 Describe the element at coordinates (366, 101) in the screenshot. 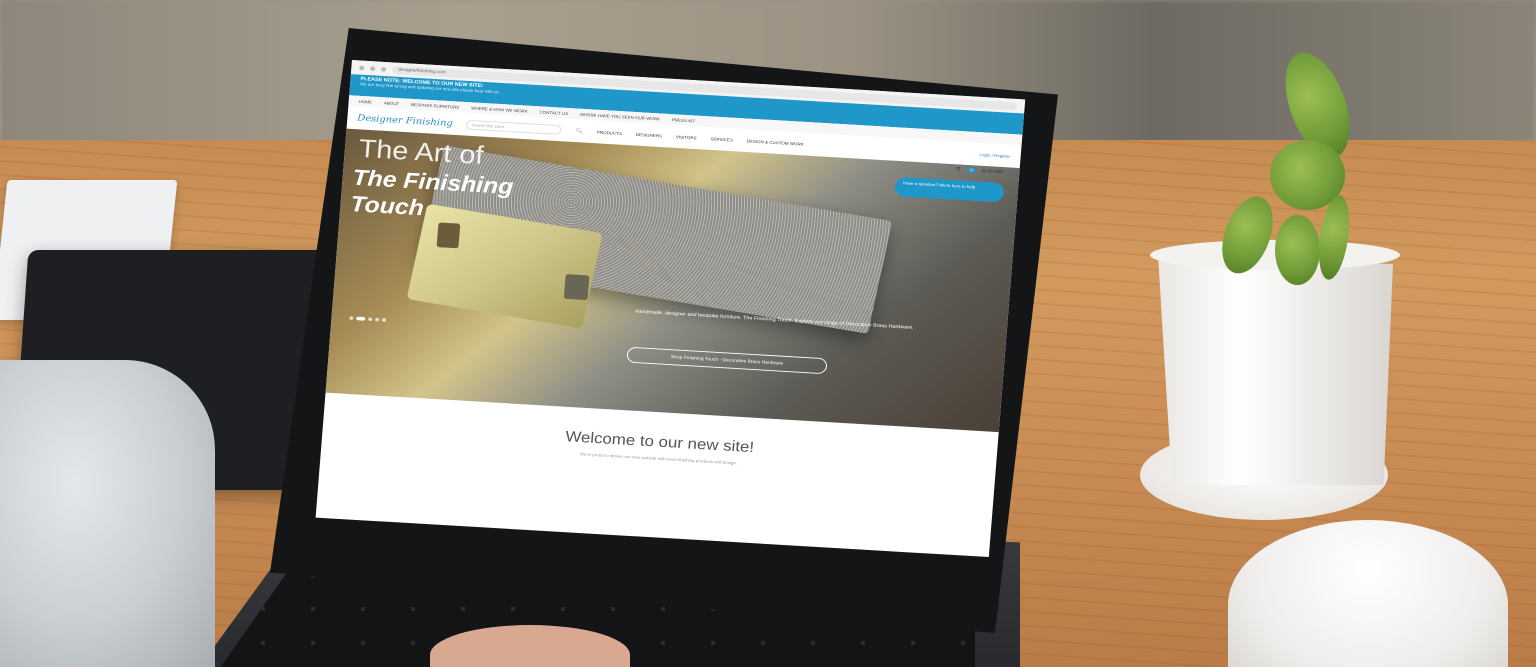

I see `top-nav-item: Home` at that location.